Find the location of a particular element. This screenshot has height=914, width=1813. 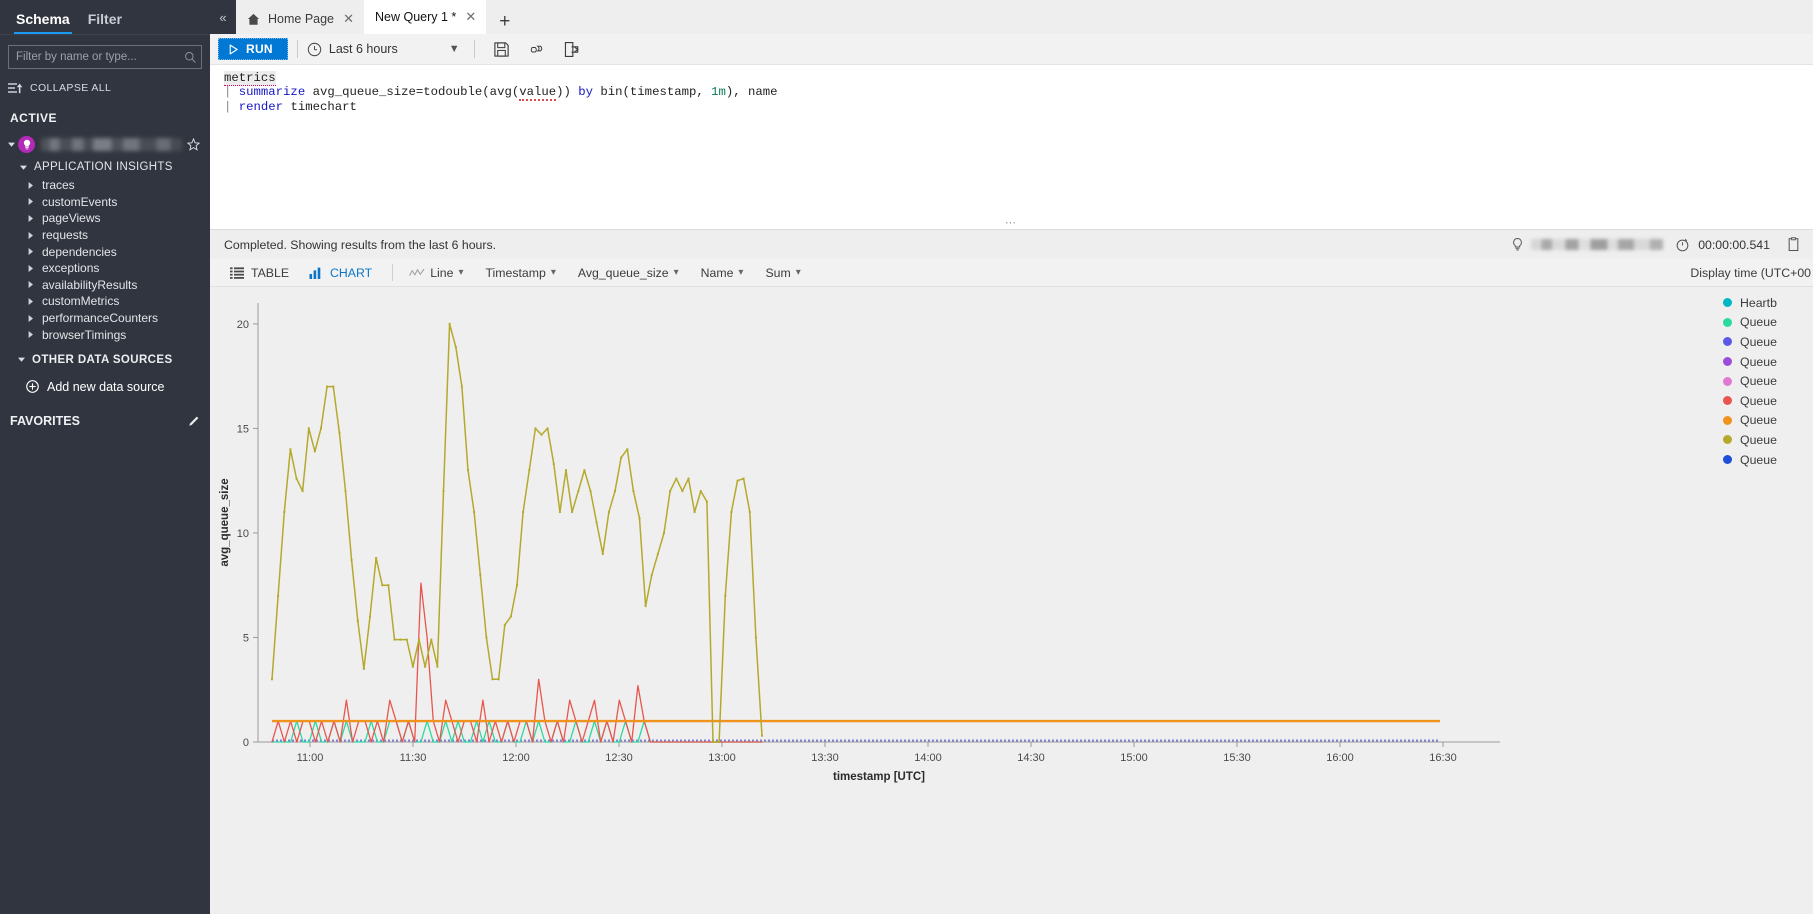

tab-chart: CHART is located at coordinates (340, 273).